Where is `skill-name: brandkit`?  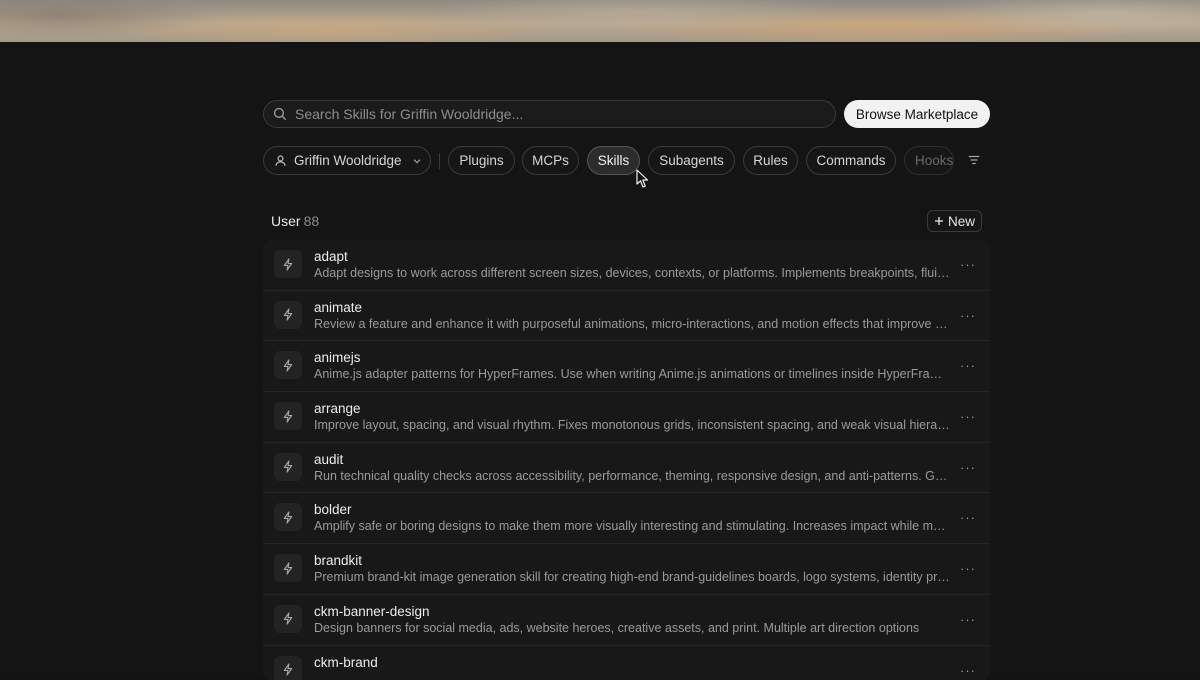
skill-name: brandkit is located at coordinates (338, 560).